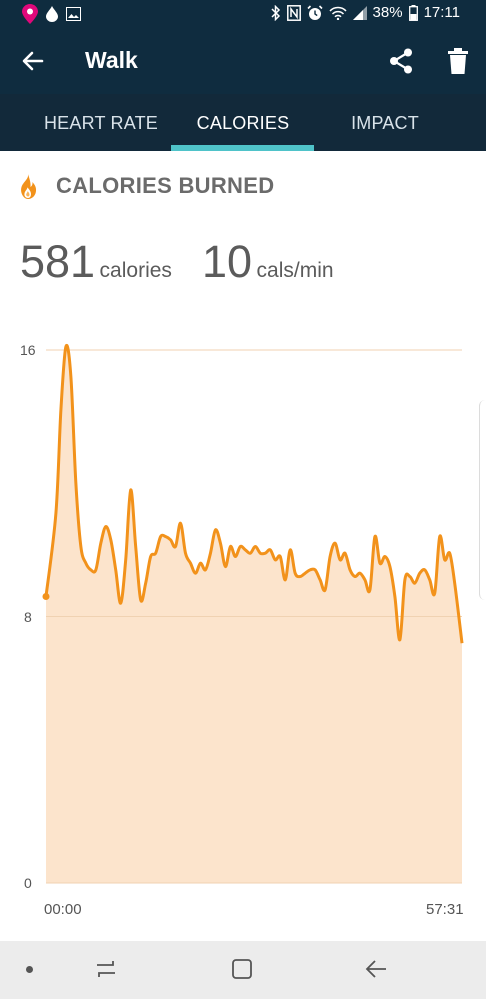 The image size is (486, 999). I want to click on app-bar: Walk, so click(243, 61).